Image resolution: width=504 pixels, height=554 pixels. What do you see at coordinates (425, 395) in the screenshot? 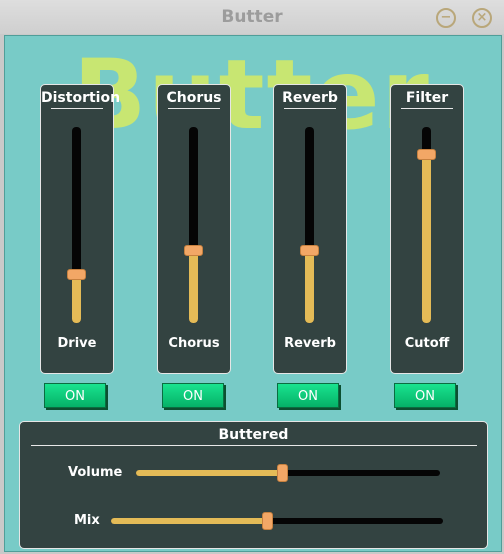
I see `filter-on-button: ON` at bounding box center [425, 395].